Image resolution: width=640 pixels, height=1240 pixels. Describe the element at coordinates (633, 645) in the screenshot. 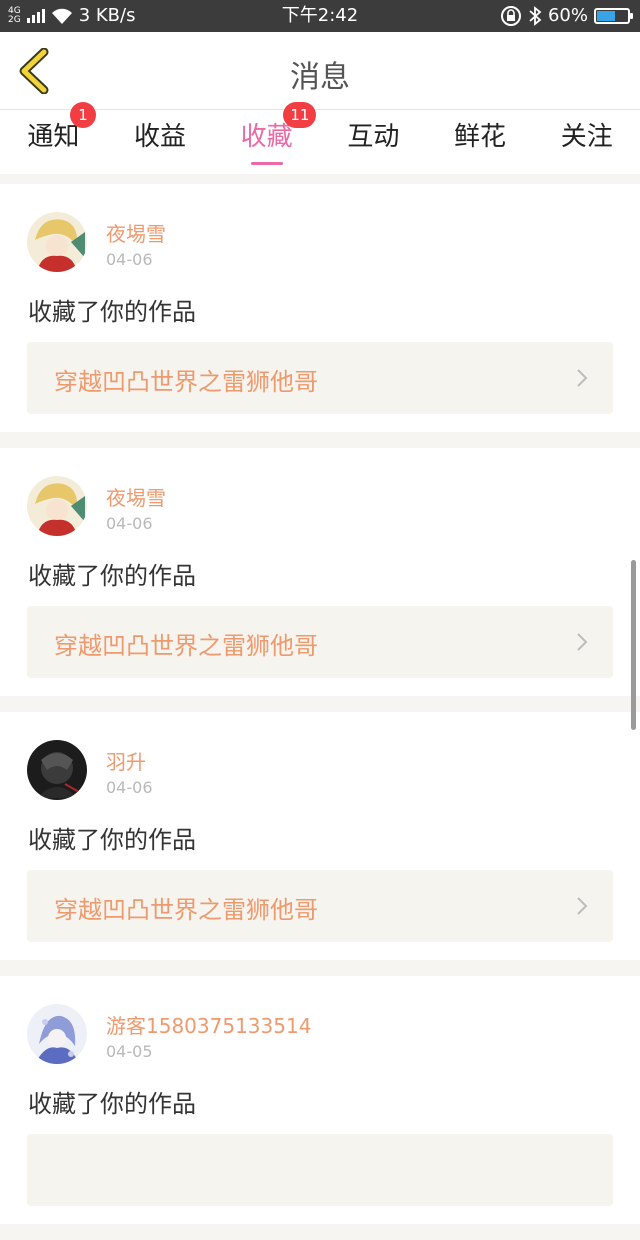

I see `scrollbar` at that location.